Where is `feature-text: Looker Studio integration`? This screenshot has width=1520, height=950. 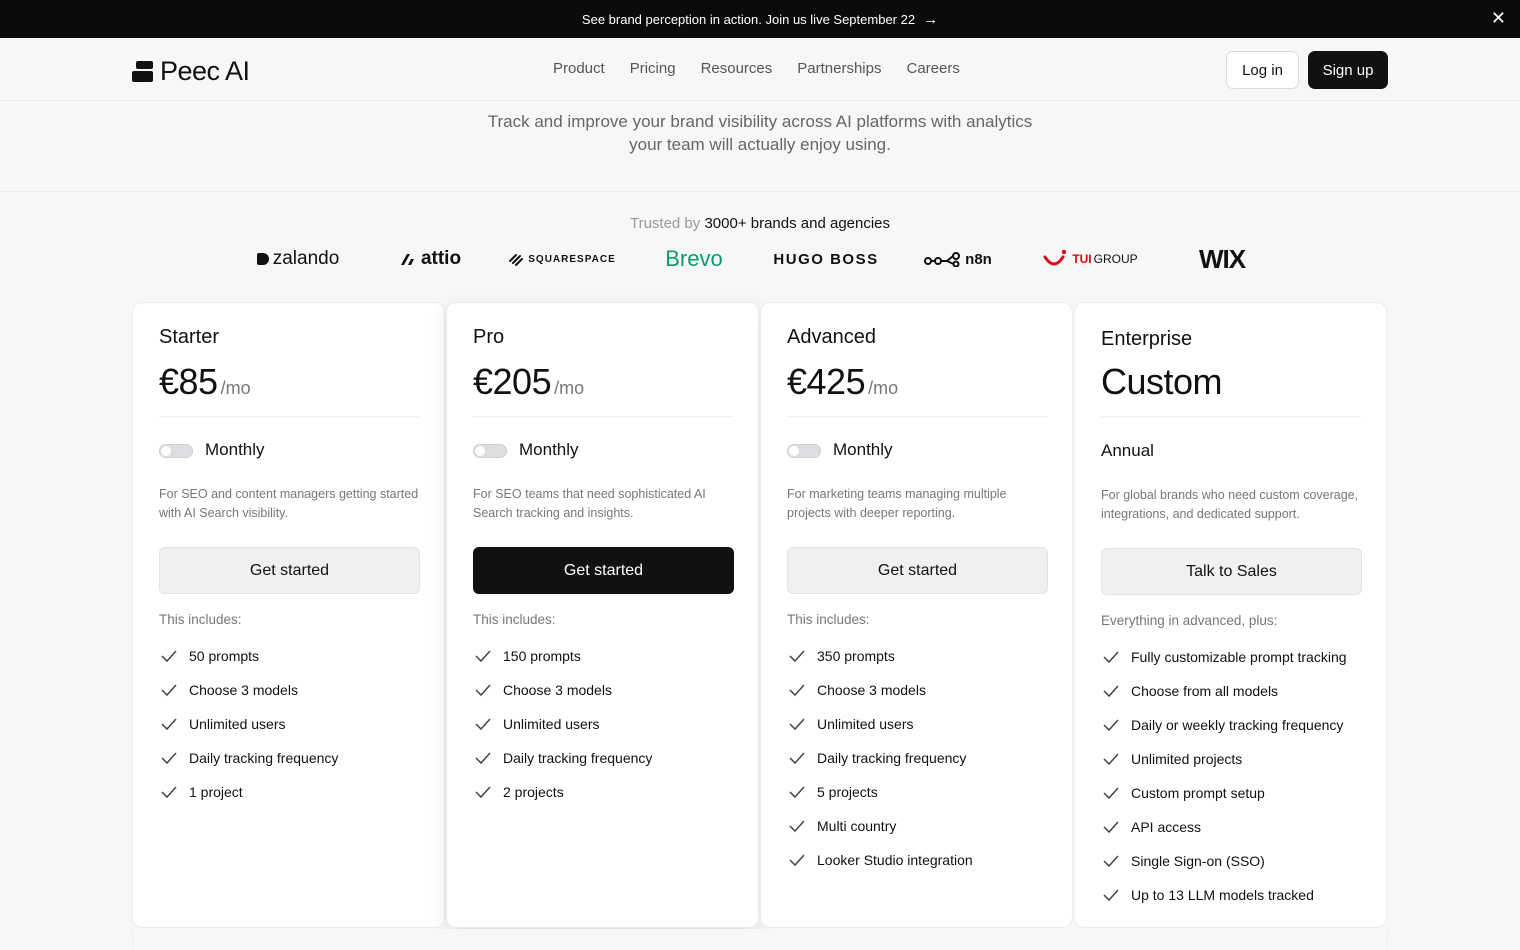 feature-text: Looker Studio integration is located at coordinates (895, 860).